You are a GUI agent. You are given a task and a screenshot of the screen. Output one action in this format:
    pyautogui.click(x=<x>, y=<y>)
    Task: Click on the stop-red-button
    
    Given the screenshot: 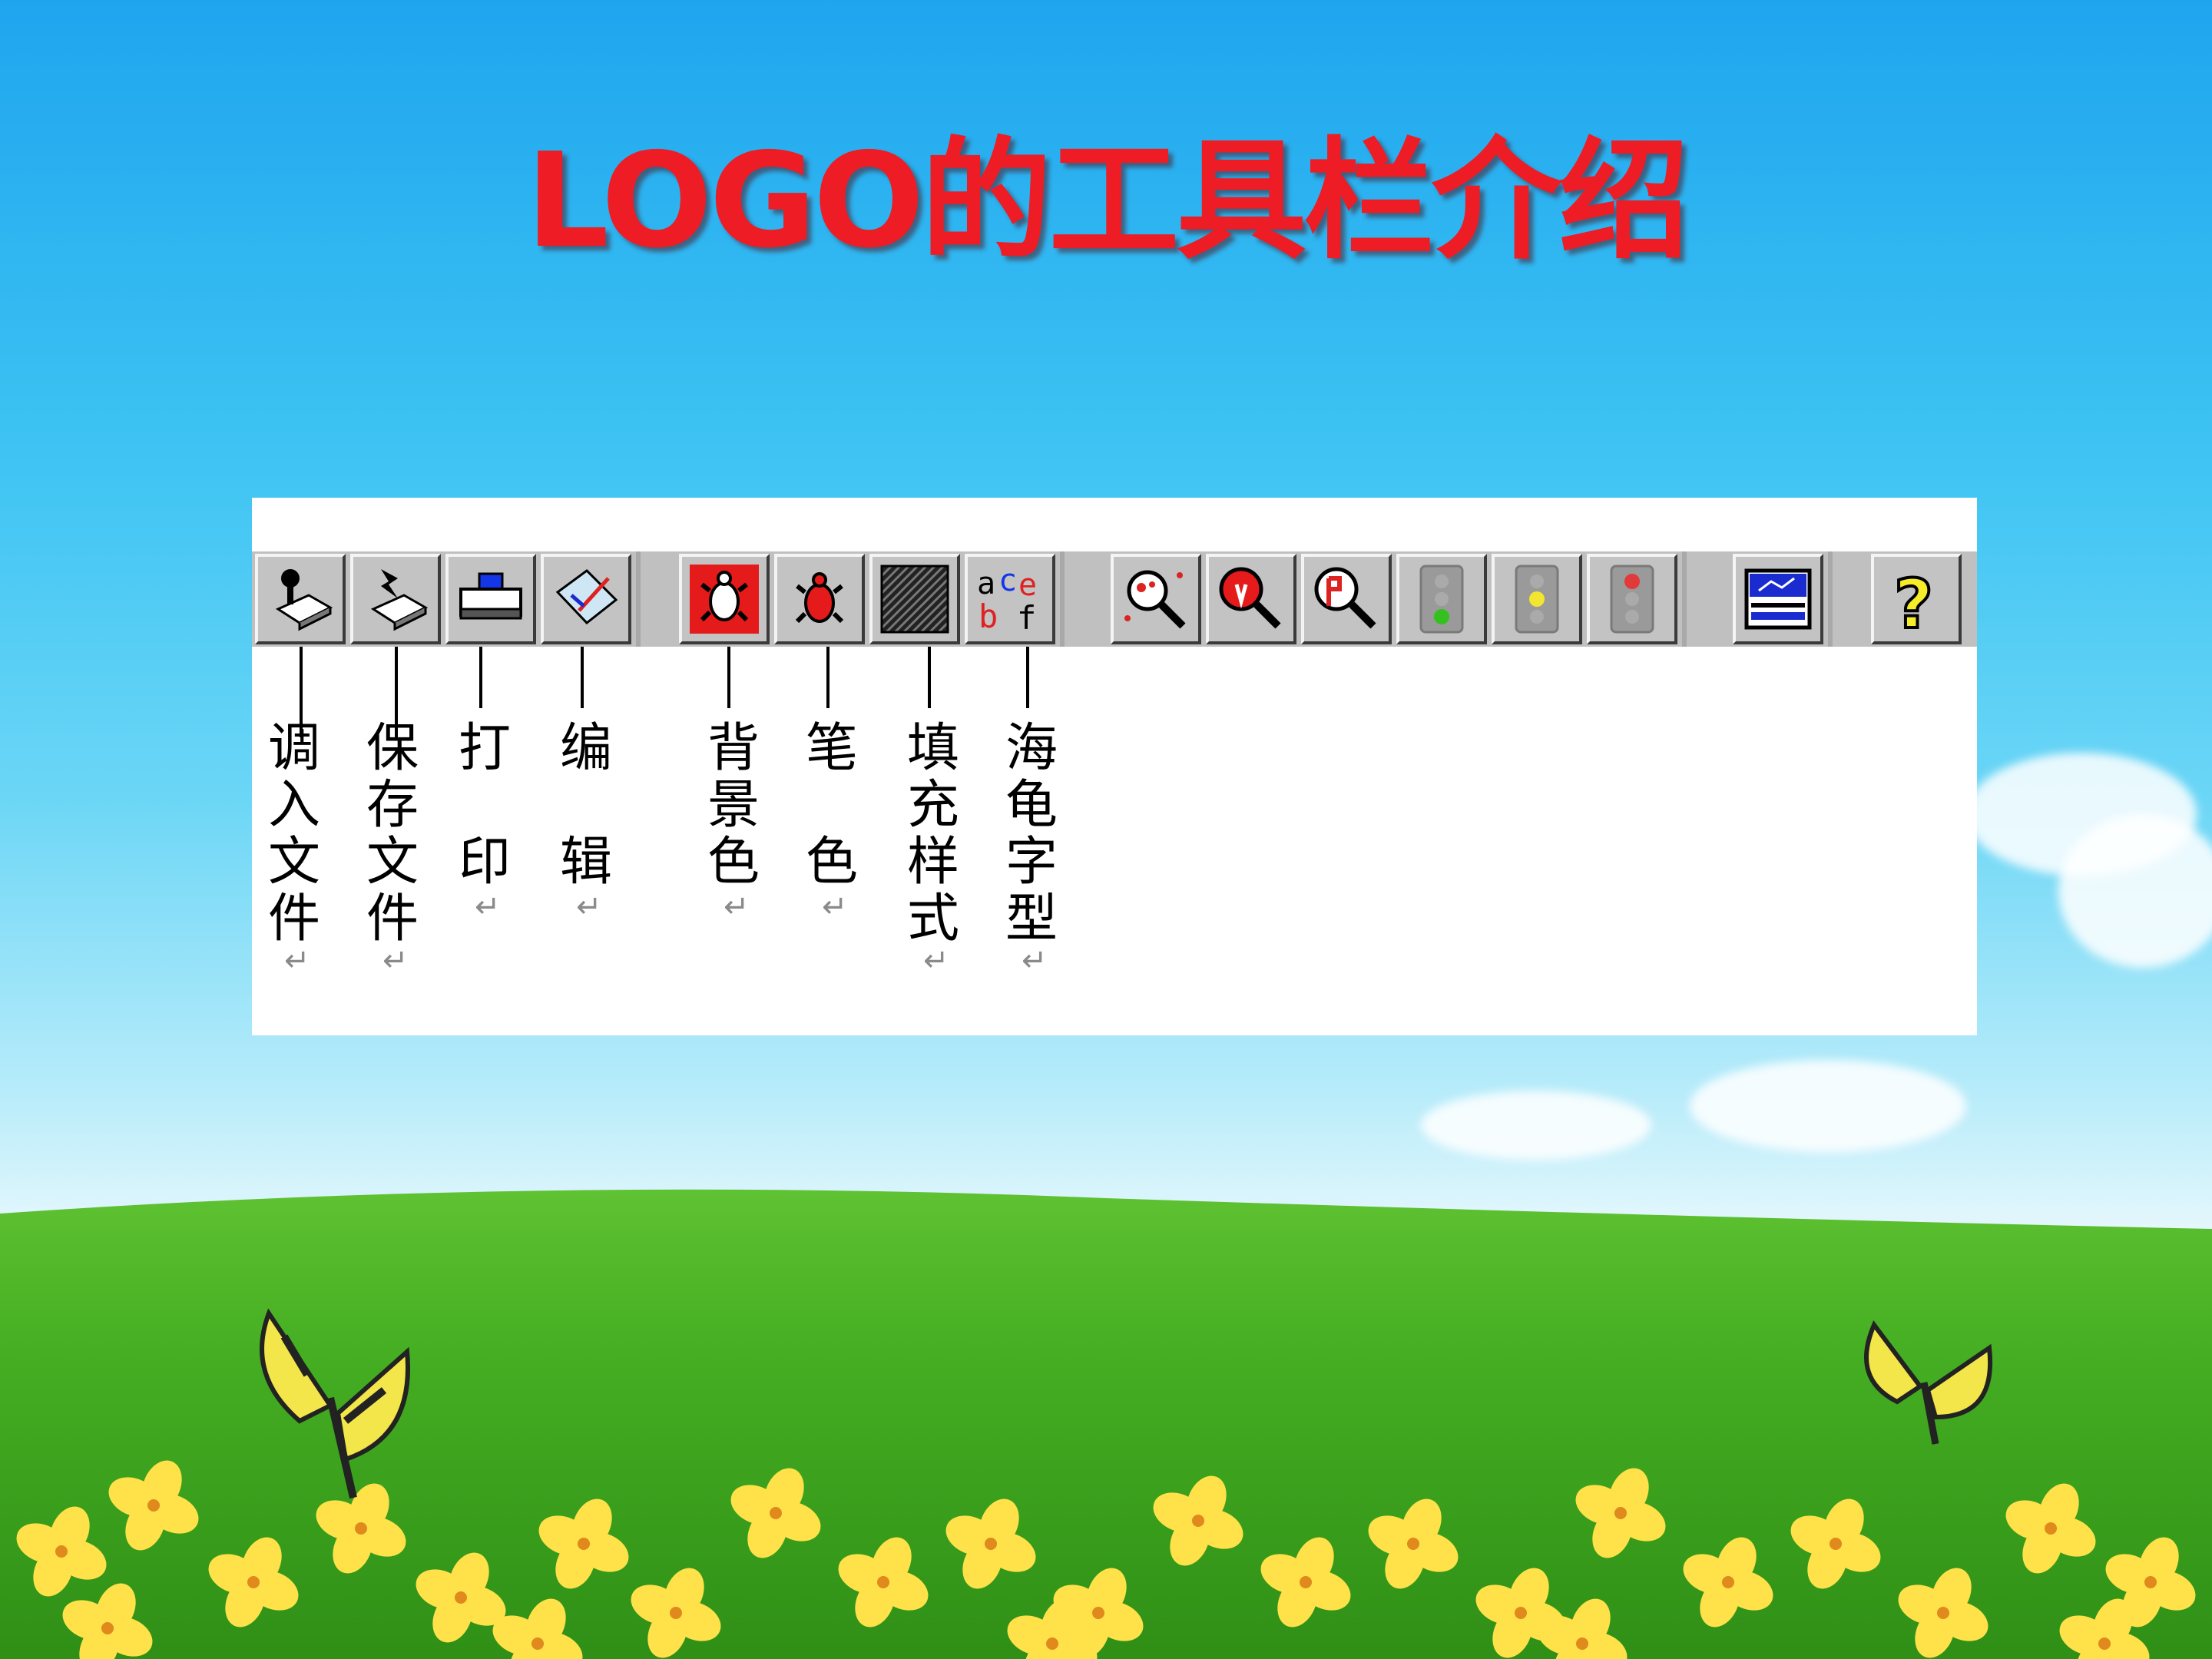 What is the action you would take?
    pyautogui.click(x=1632, y=599)
    